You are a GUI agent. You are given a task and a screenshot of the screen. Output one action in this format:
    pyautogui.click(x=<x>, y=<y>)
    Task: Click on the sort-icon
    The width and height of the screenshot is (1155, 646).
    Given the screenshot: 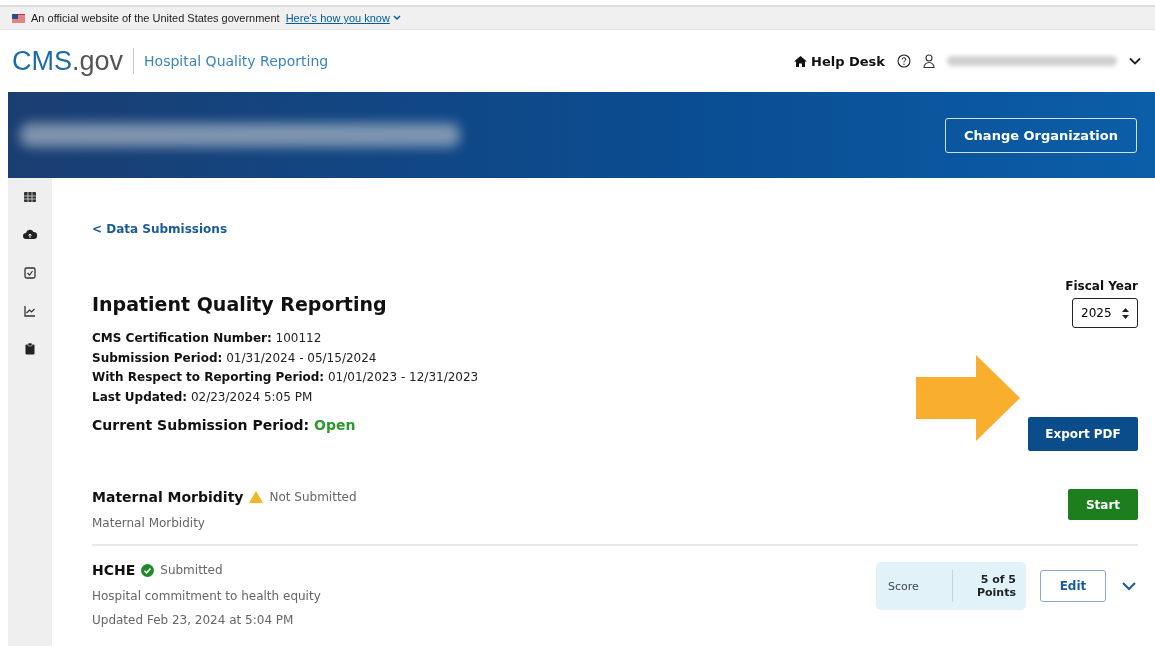 What is the action you would take?
    pyautogui.click(x=1125, y=313)
    